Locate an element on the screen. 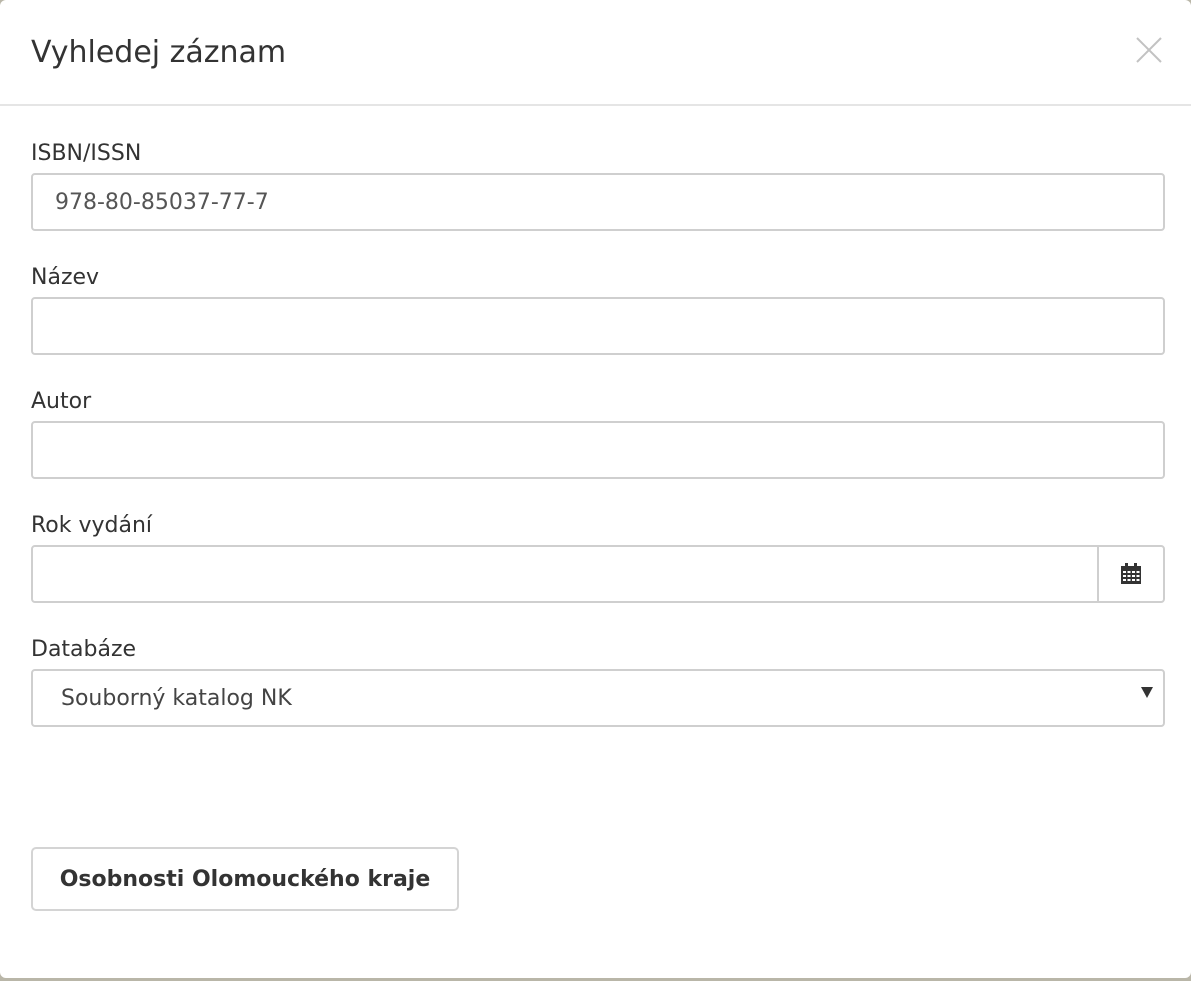 Image resolution: width=1191 pixels, height=981 pixels. title-label: Název is located at coordinates (65, 277).